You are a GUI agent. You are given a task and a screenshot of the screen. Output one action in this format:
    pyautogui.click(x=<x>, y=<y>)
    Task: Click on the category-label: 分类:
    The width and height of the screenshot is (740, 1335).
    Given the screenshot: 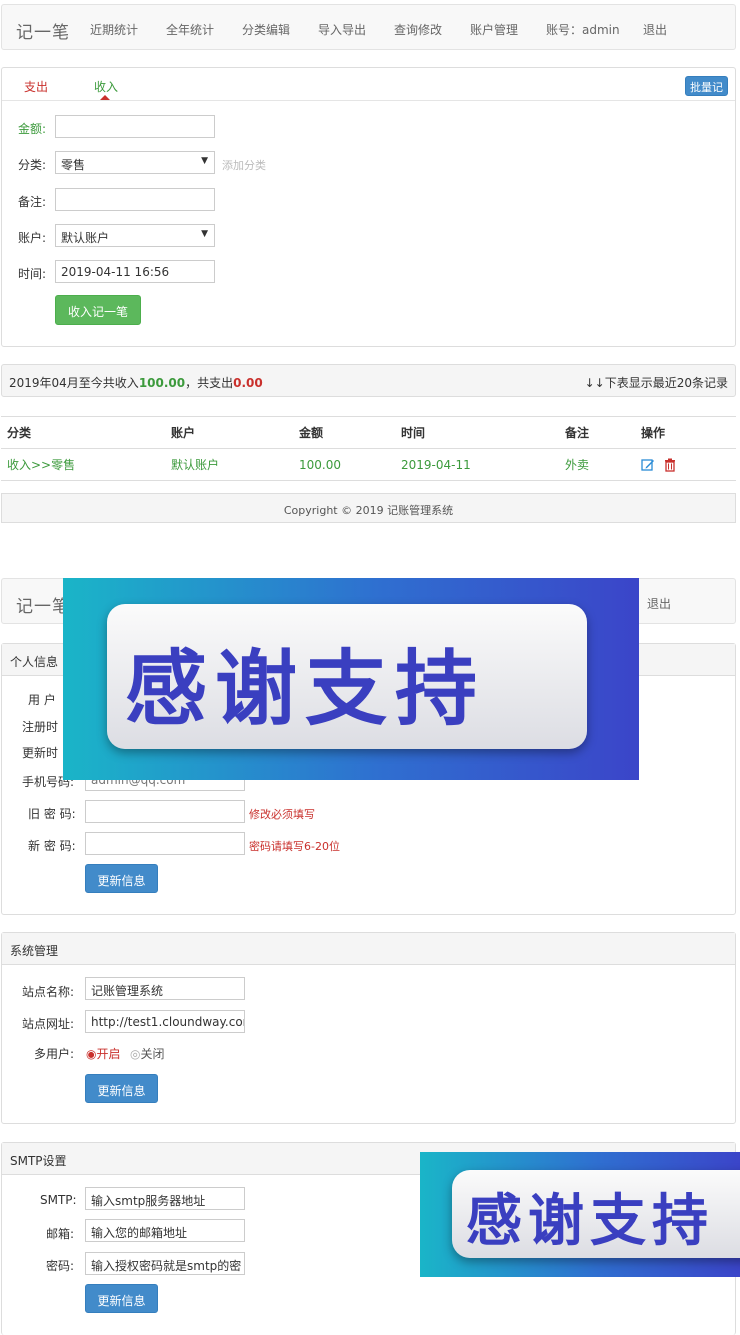 What is the action you would take?
    pyautogui.click(x=32, y=165)
    